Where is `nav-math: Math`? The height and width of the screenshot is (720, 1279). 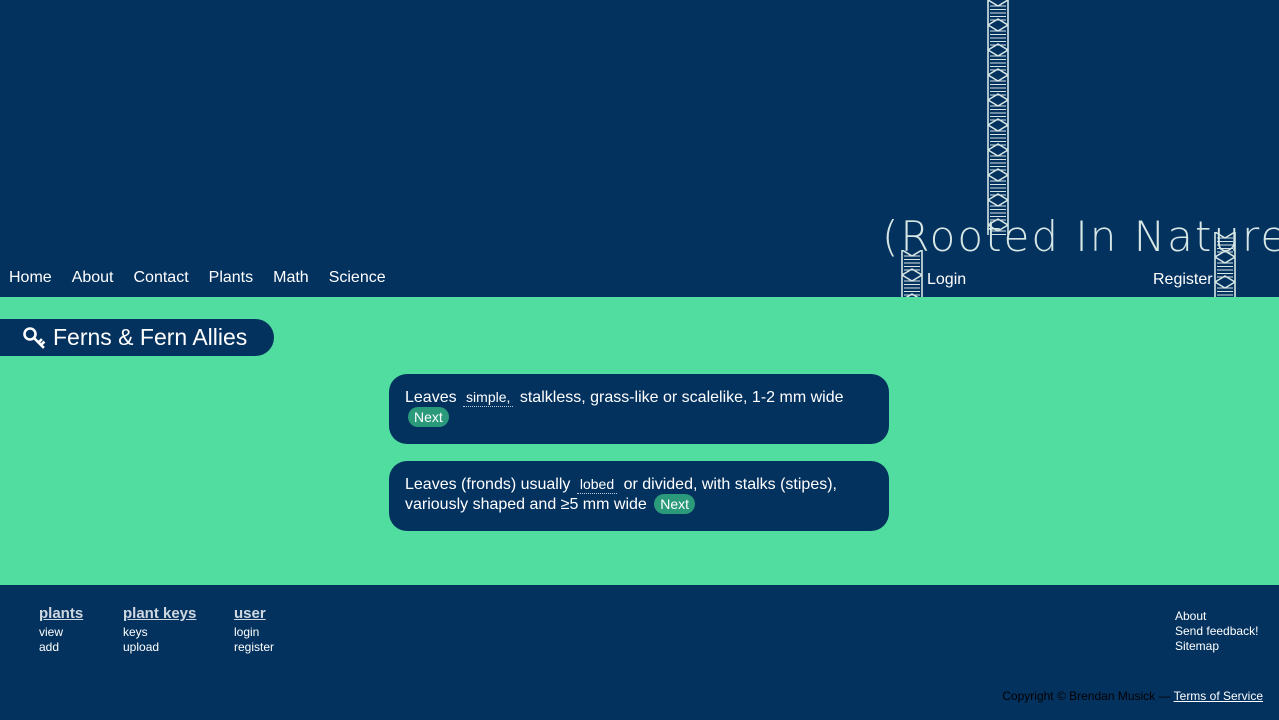 nav-math: Math is located at coordinates (291, 277).